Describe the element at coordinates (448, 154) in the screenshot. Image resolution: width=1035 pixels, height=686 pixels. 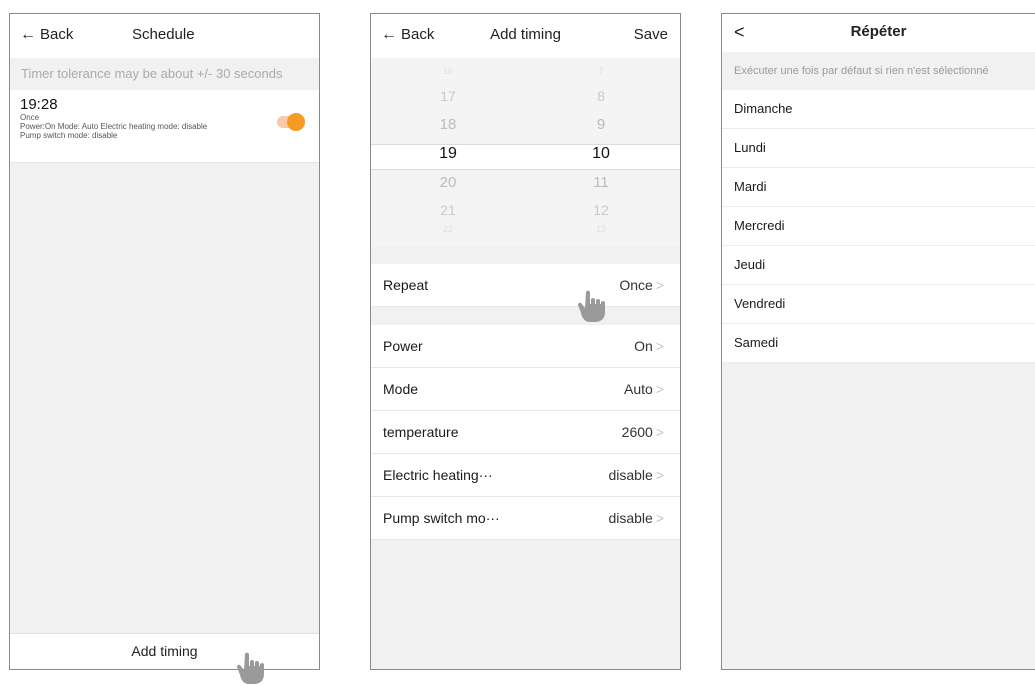
I see `hour-option: 19` at that location.